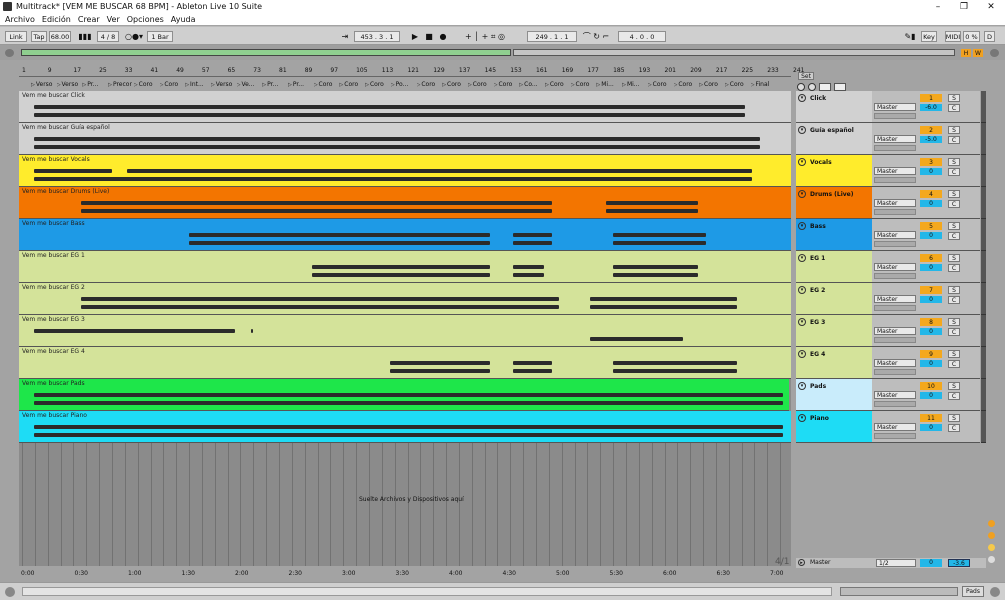  I want to click on follow-icon: ⇥, so click(345, 36).